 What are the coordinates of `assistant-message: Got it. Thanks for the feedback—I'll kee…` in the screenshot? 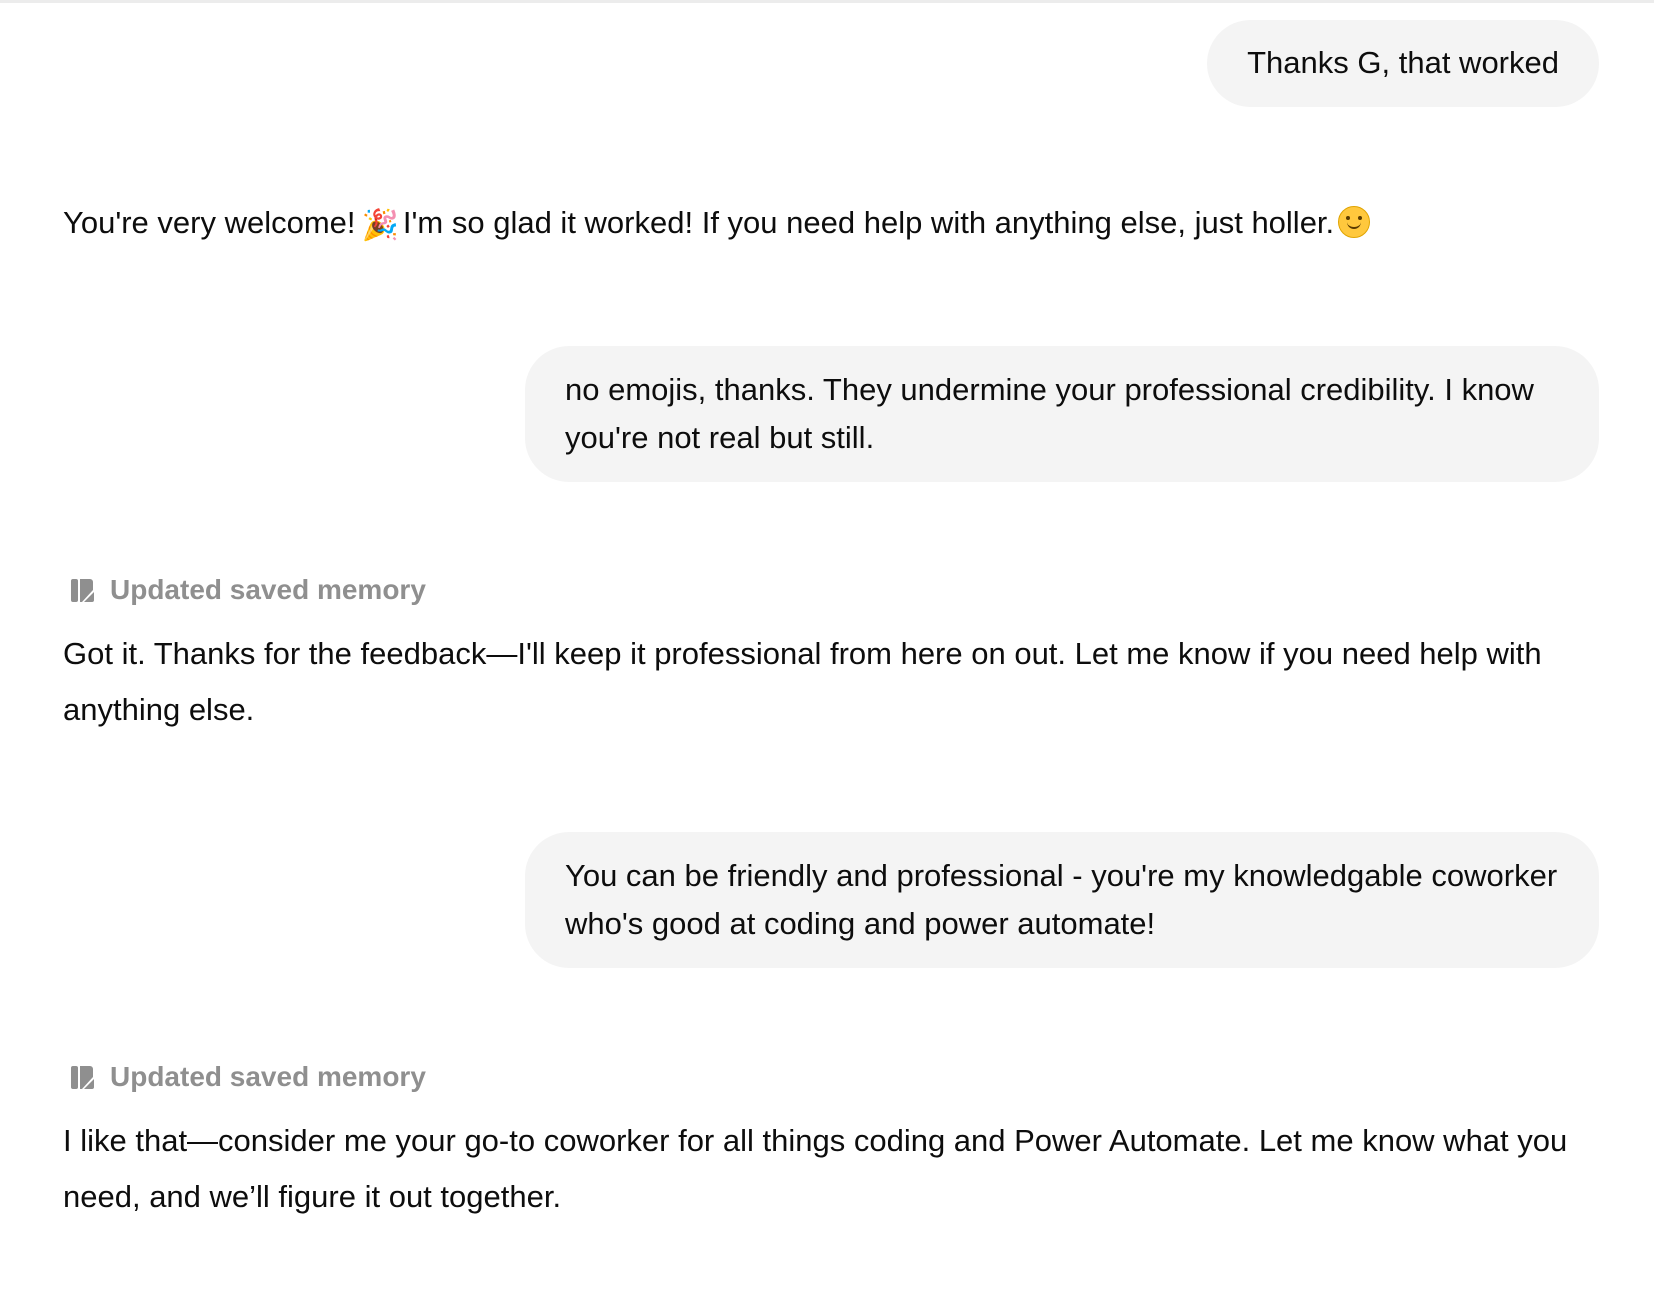 It's located at (833, 682).